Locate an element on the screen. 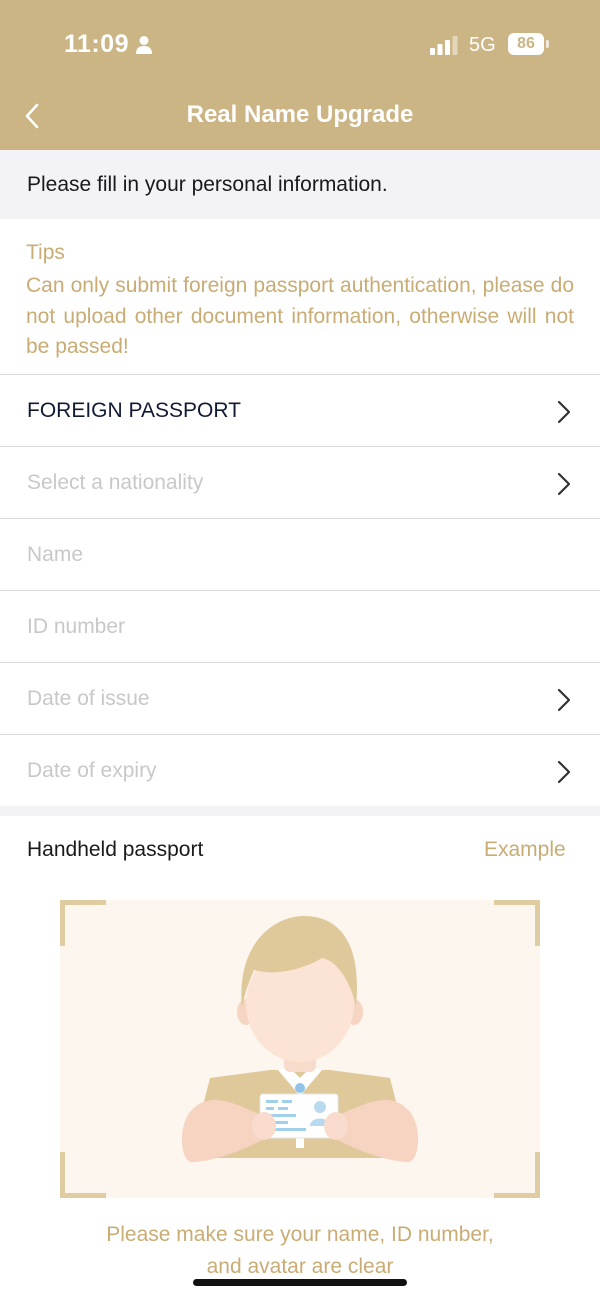 This screenshot has width=600, height=1300. battery-icon: 86 is located at coordinates (529, 44).